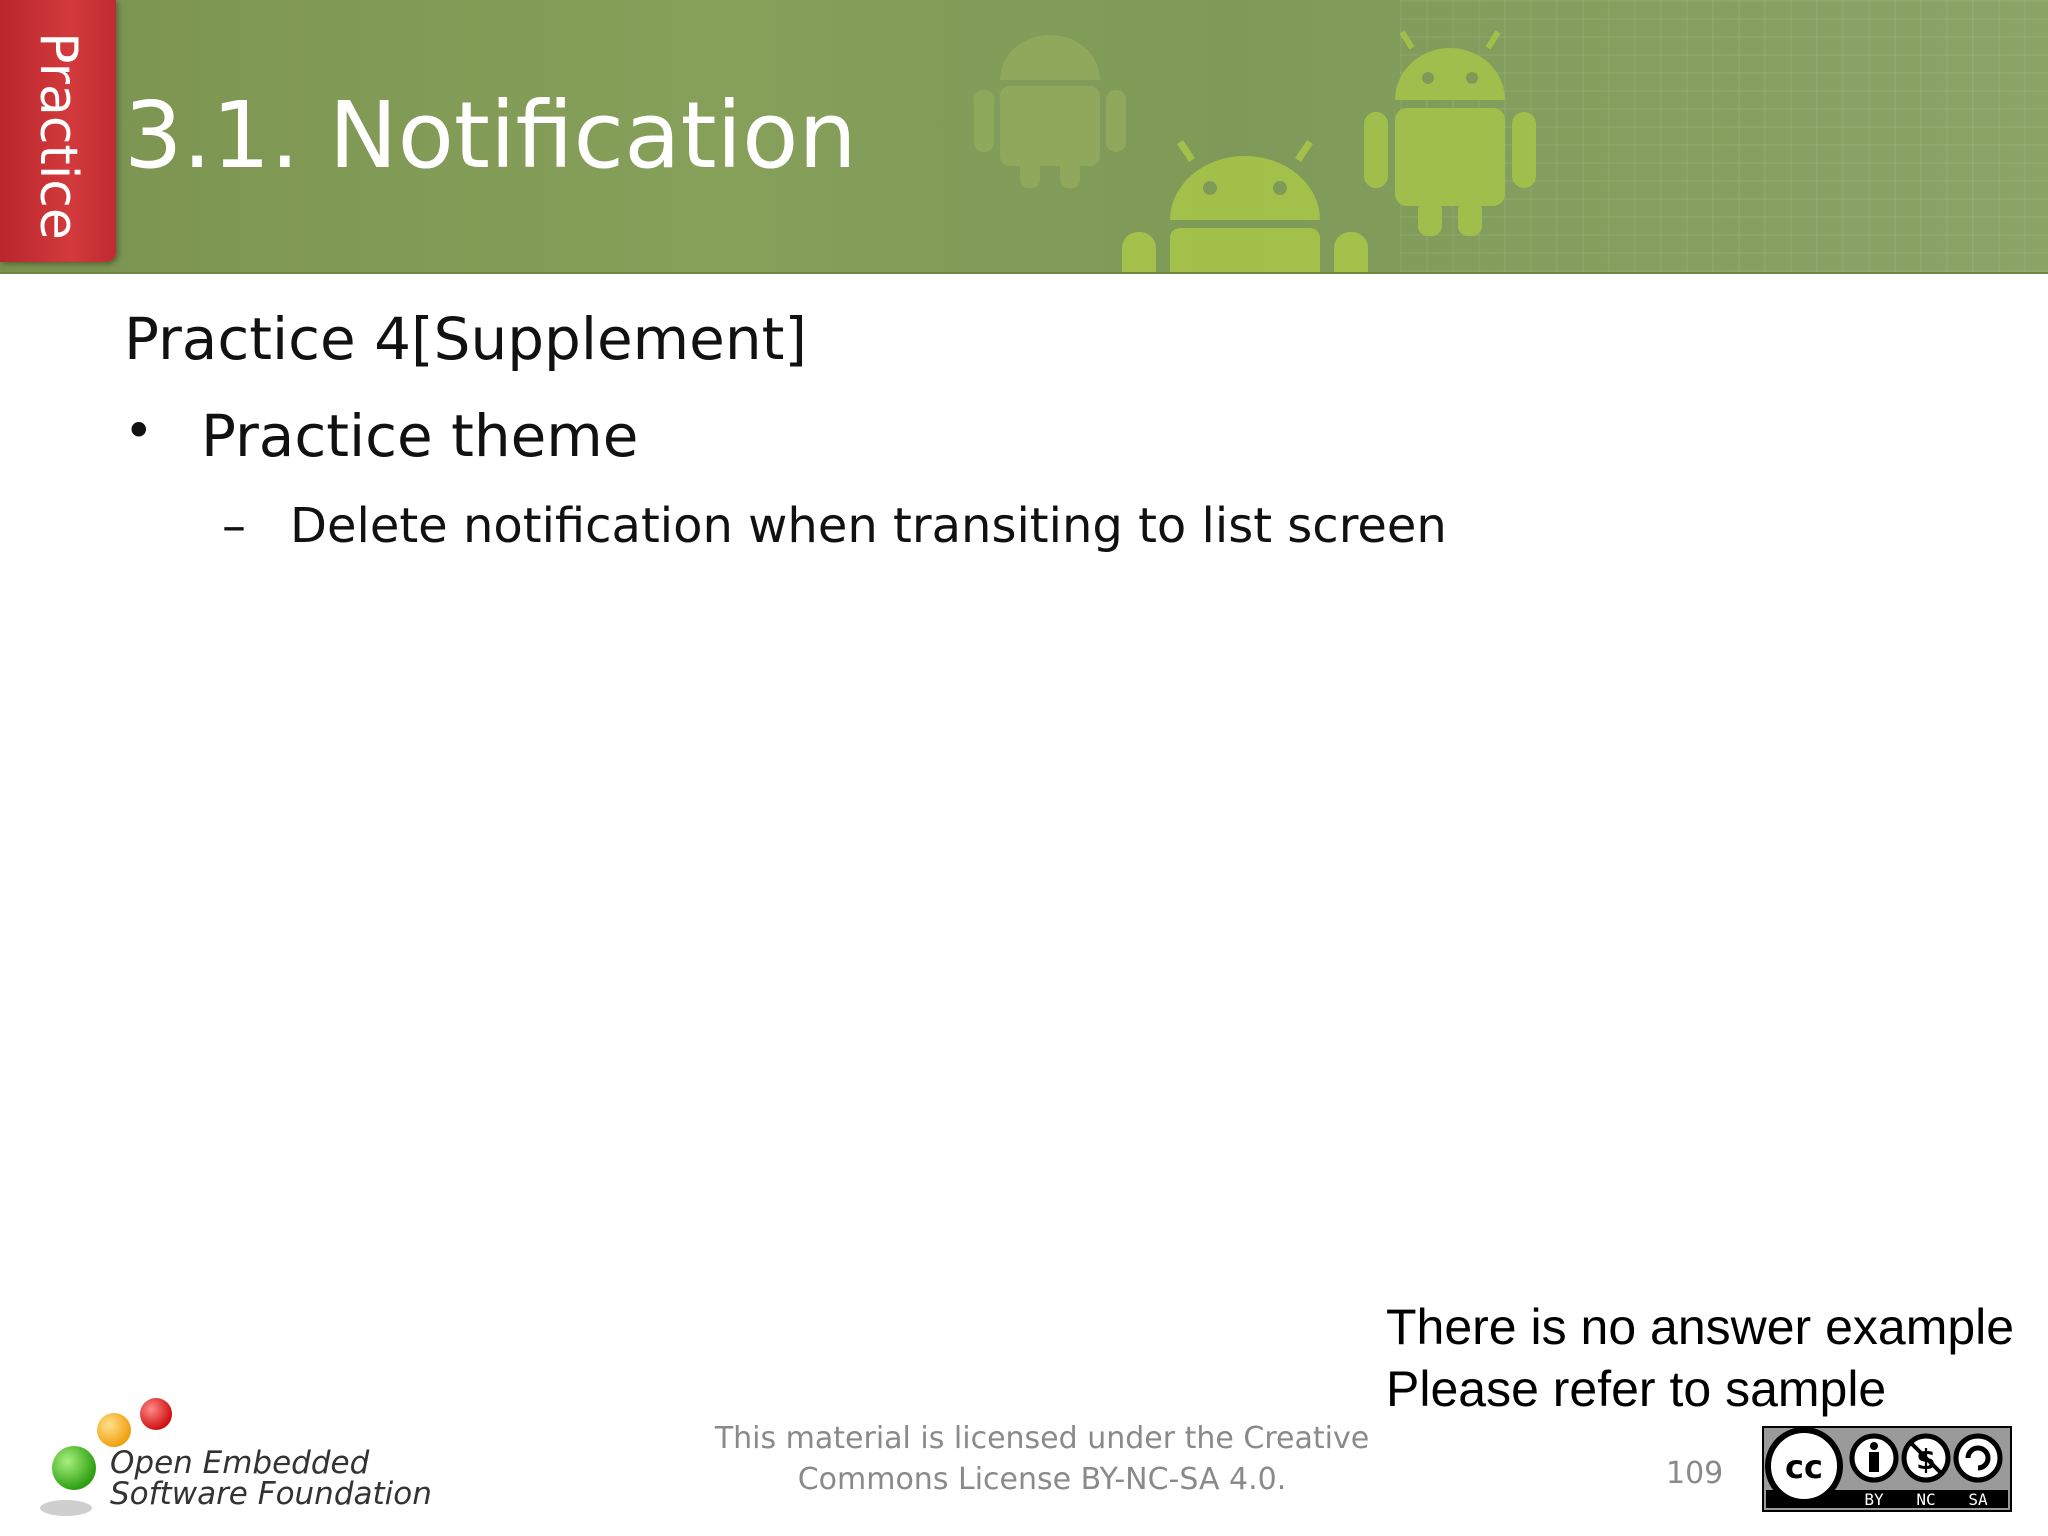  What do you see at coordinates (1925, 1499) in the screenshot?
I see `cc-label-nc: NC` at bounding box center [1925, 1499].